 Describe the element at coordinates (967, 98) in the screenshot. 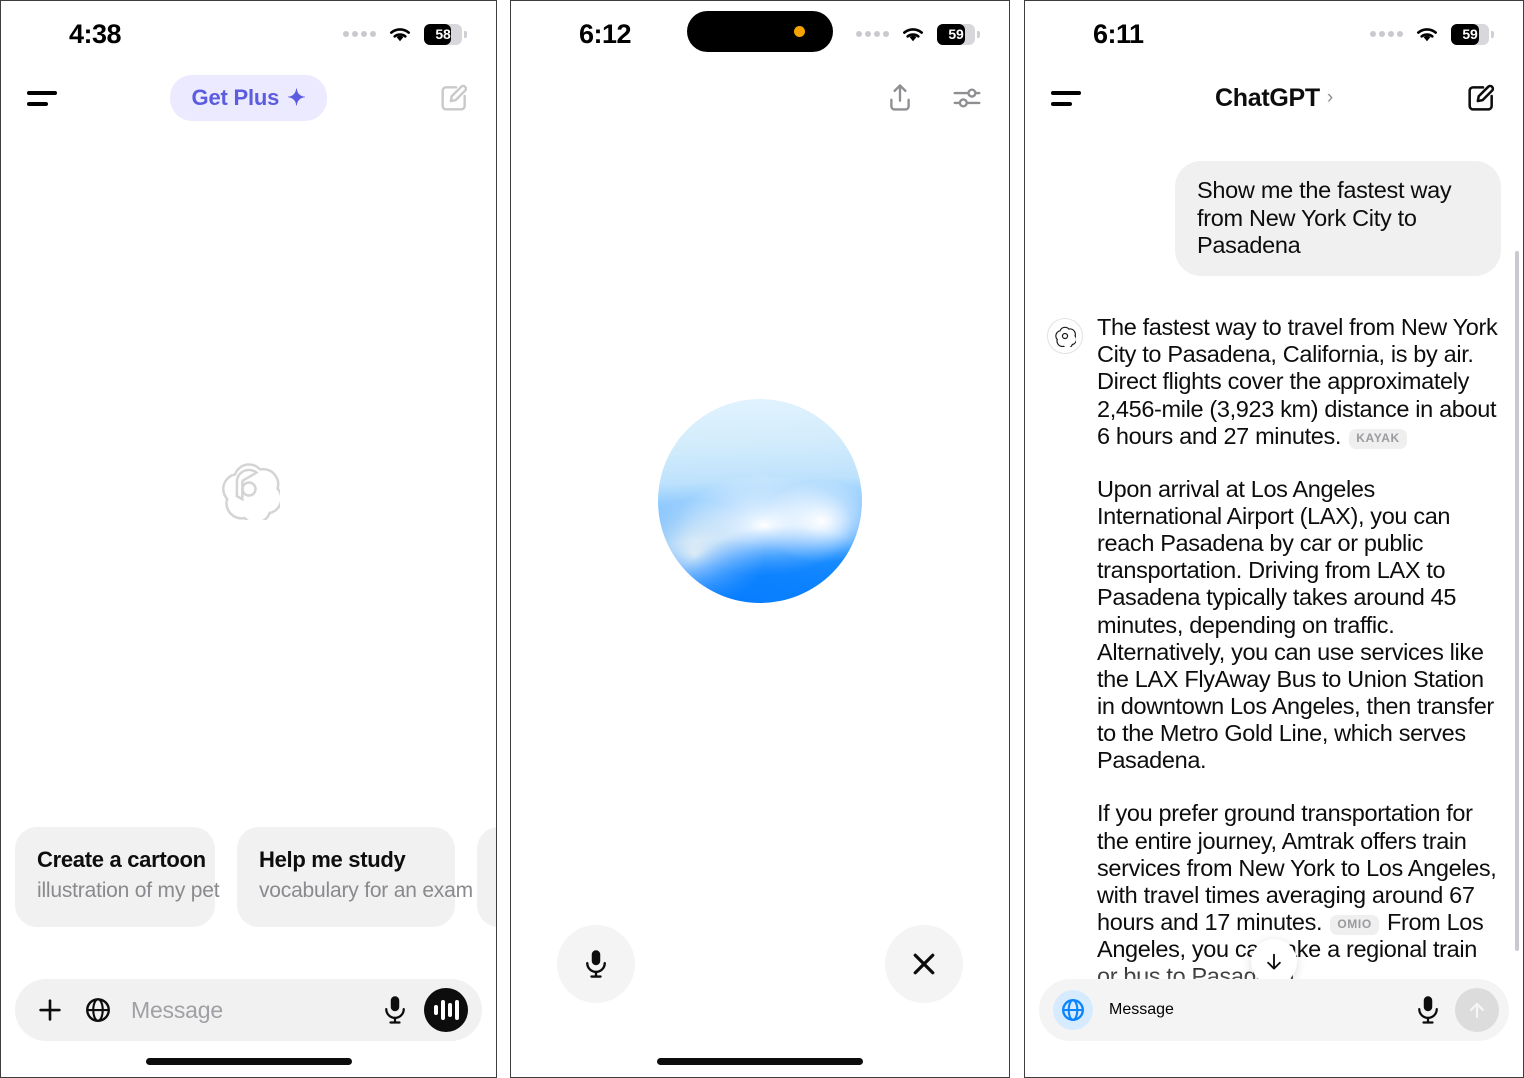

I see `sliders-settings-icon` at that location.